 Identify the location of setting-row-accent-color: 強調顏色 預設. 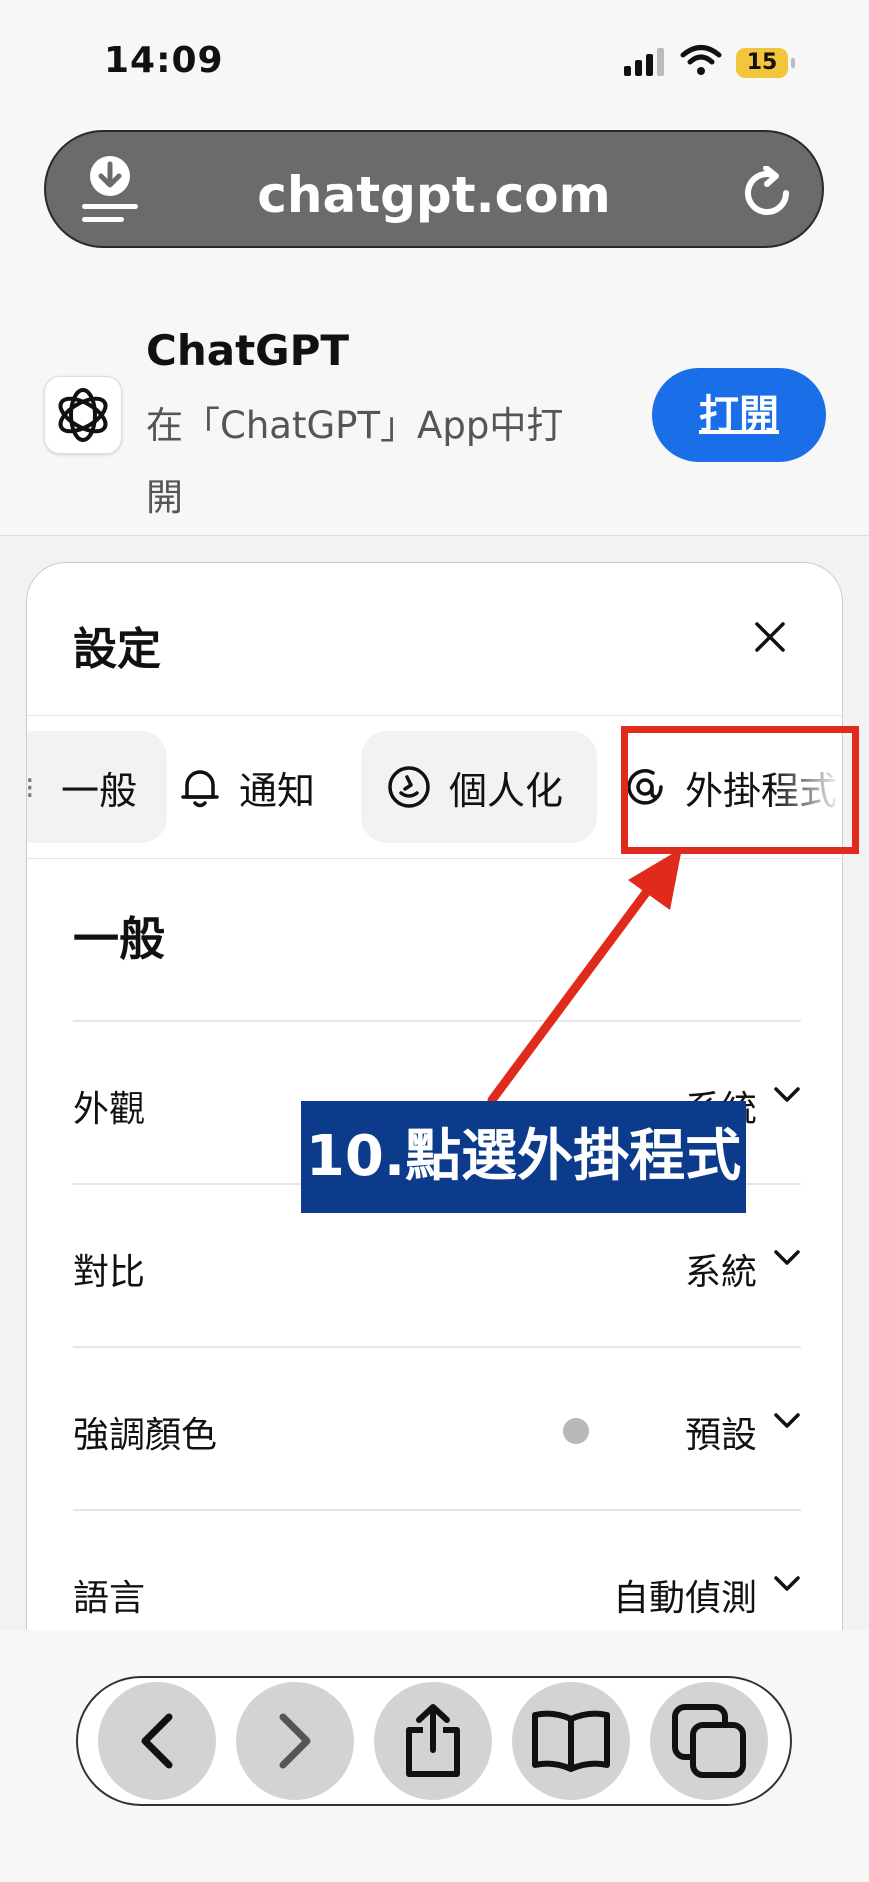
(437, 1428).